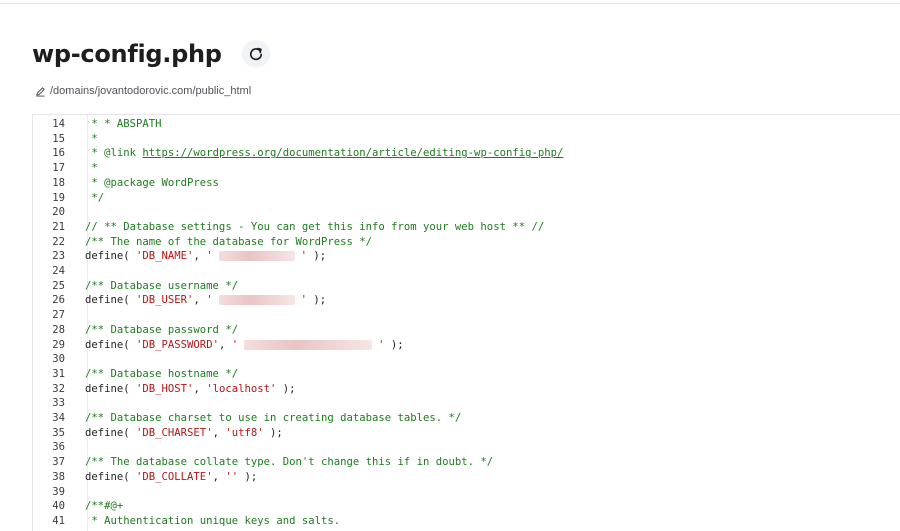 This screenshot has width=900, height=531. Describe the element at coordinates (241, 388) in the screenshot. I see `code-string-value: 'localhost'` at that location.